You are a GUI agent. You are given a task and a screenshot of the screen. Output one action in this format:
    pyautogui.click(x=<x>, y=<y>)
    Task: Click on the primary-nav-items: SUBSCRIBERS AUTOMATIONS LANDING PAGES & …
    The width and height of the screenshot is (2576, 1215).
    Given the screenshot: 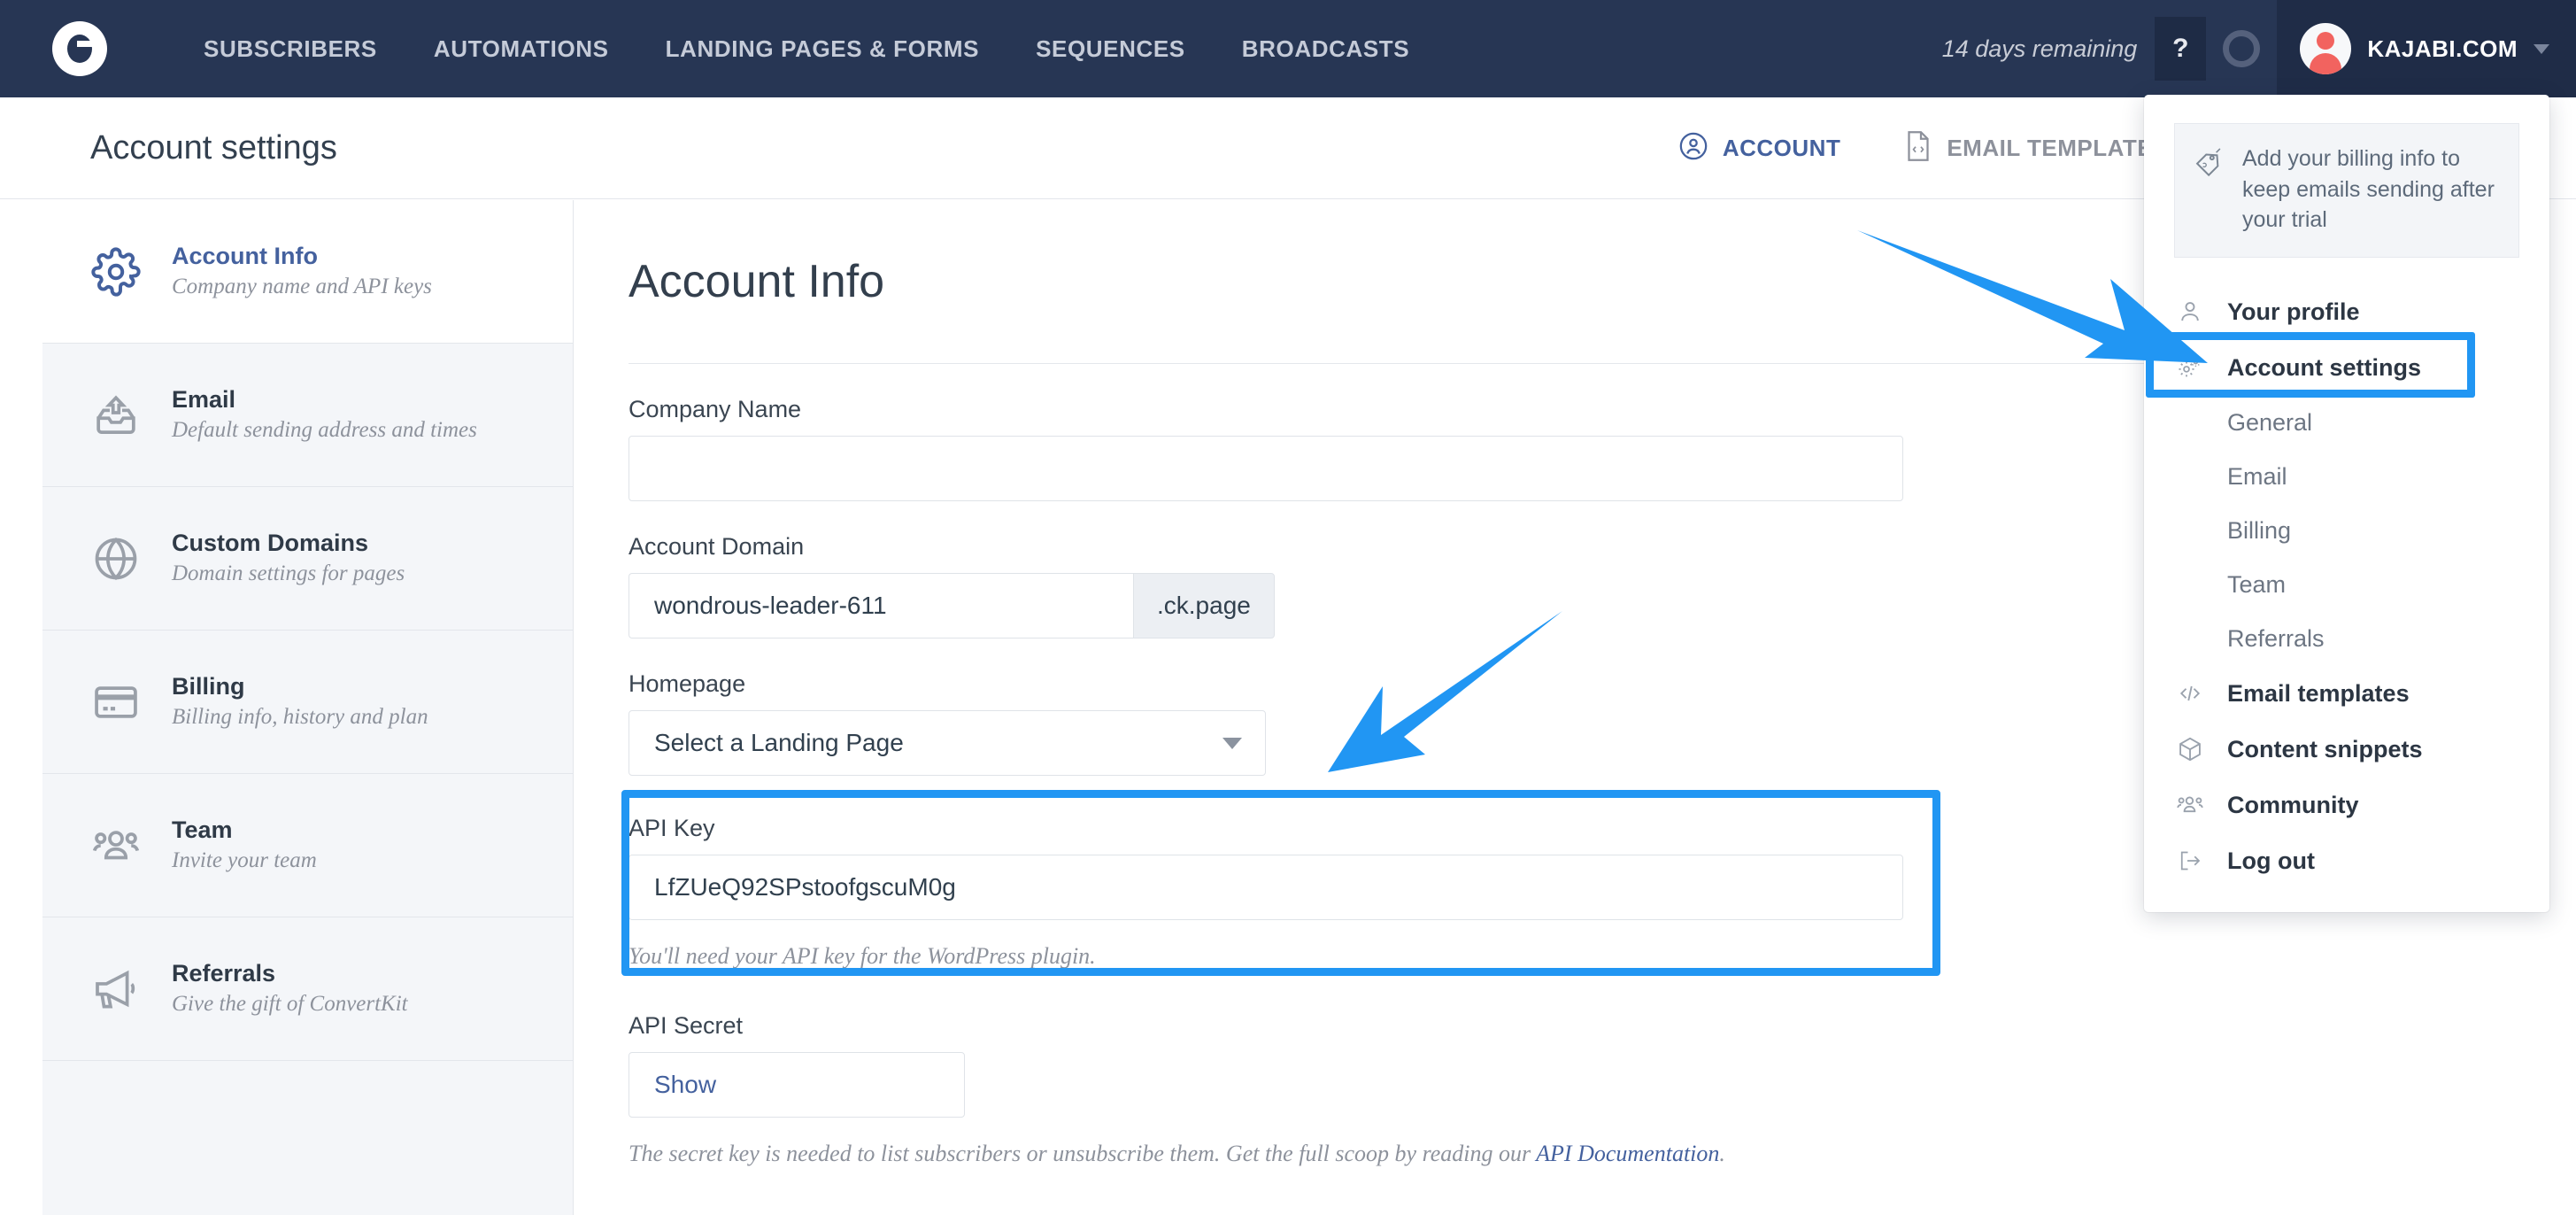 What is the action you would take?
    pyautogui.click(x=806, y=49)
    